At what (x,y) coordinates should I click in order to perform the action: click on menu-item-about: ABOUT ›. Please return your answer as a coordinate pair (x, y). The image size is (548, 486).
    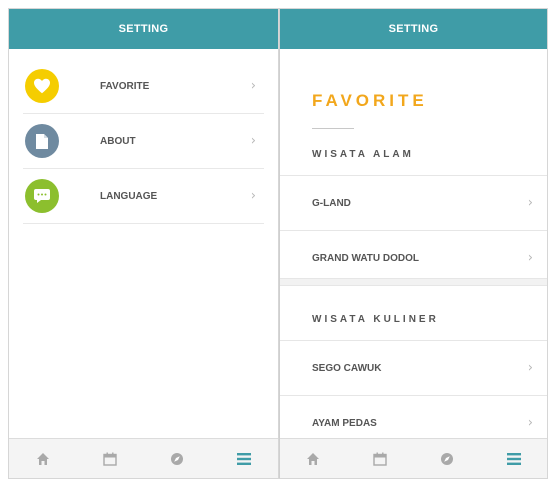
    Looking at the image, I should click on (143, 141).